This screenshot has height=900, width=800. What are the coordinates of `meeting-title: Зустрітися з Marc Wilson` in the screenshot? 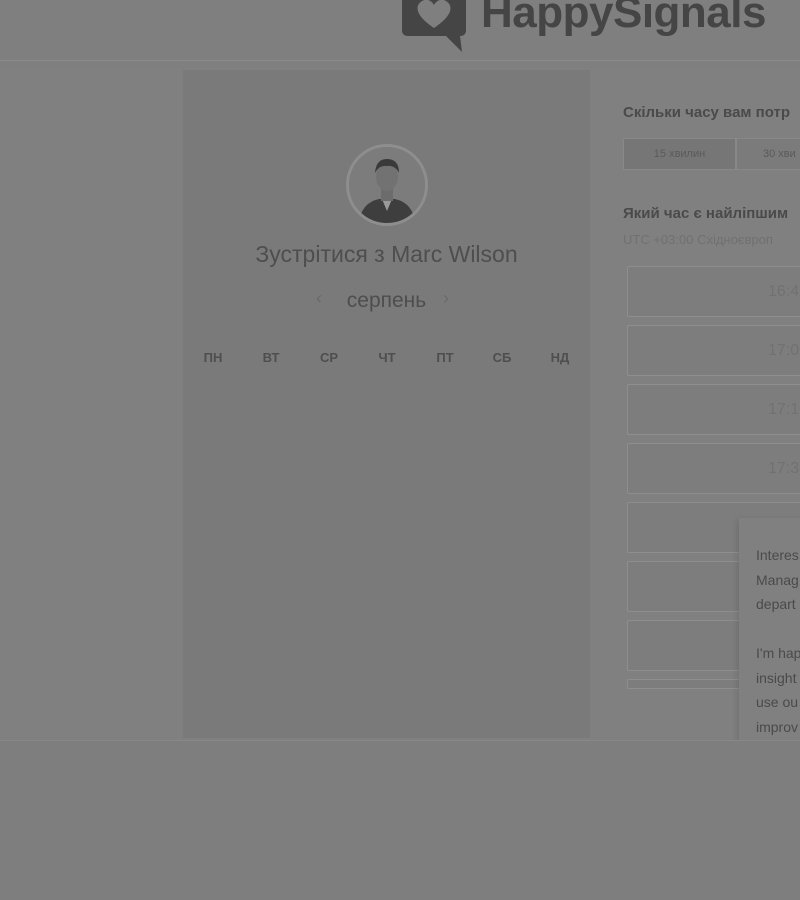 It's located at (386, 254).